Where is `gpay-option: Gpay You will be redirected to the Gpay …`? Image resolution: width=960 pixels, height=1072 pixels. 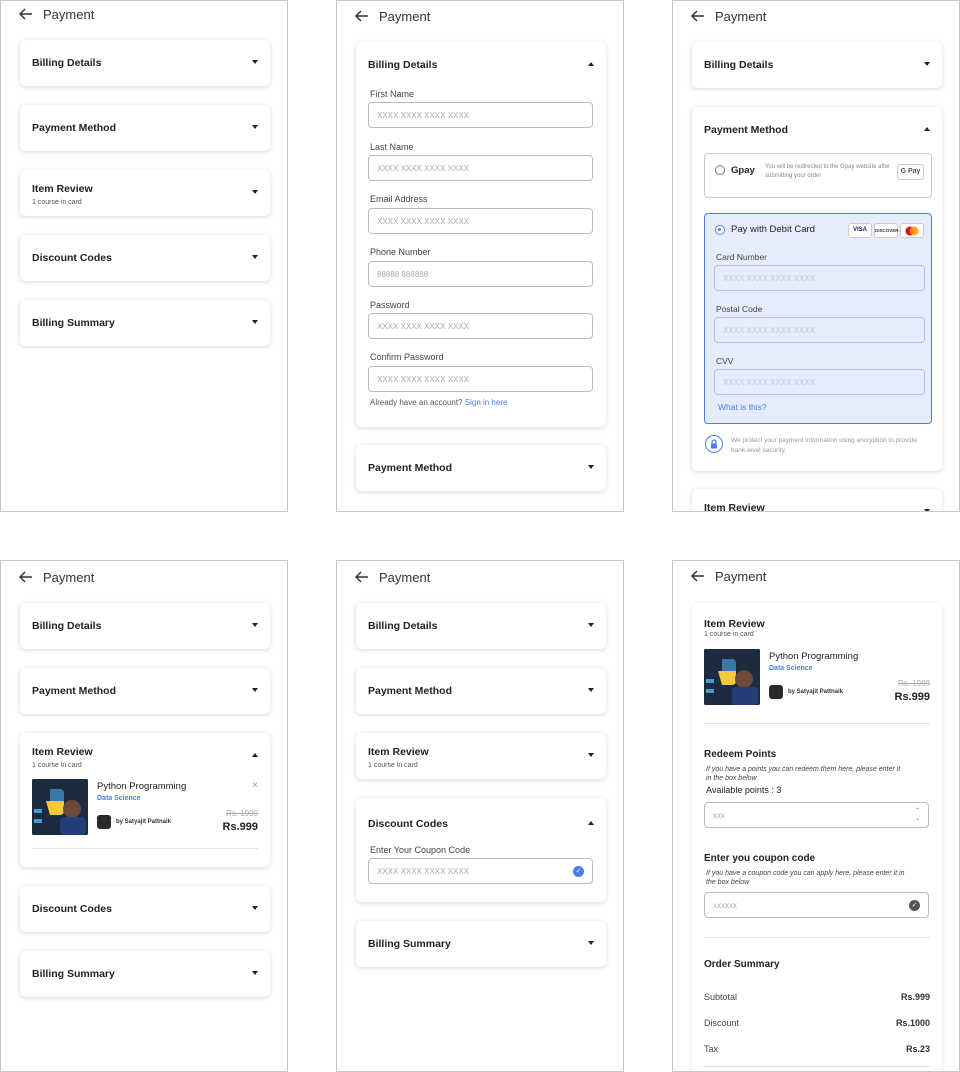
gpay-option: Gpay You will be redirected to the Gpay … is located at coordinates (818, 175).